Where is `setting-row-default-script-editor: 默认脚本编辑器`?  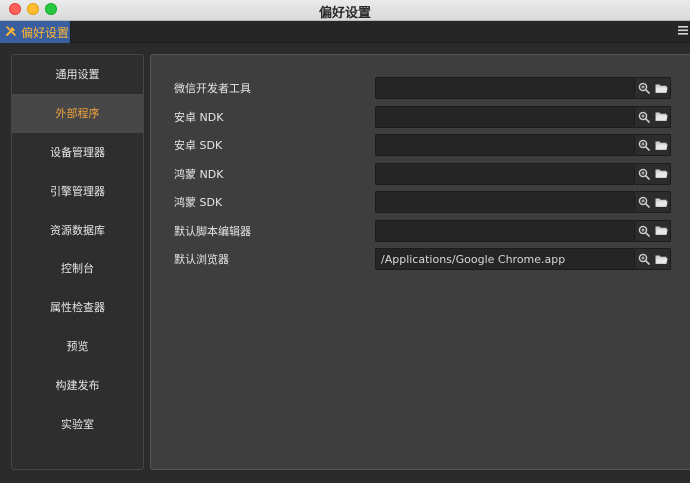
setting-row-default-script-editor: 默认脚本编辑器 is located at coordinates (420, 230).